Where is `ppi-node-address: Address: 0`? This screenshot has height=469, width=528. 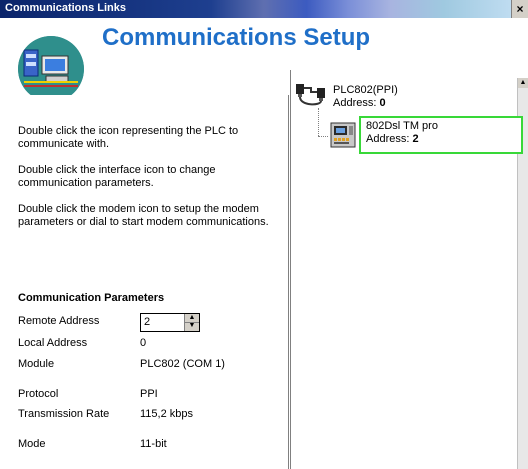 ppi-node-address: Address: 0 is located at coordinates (365, 103).